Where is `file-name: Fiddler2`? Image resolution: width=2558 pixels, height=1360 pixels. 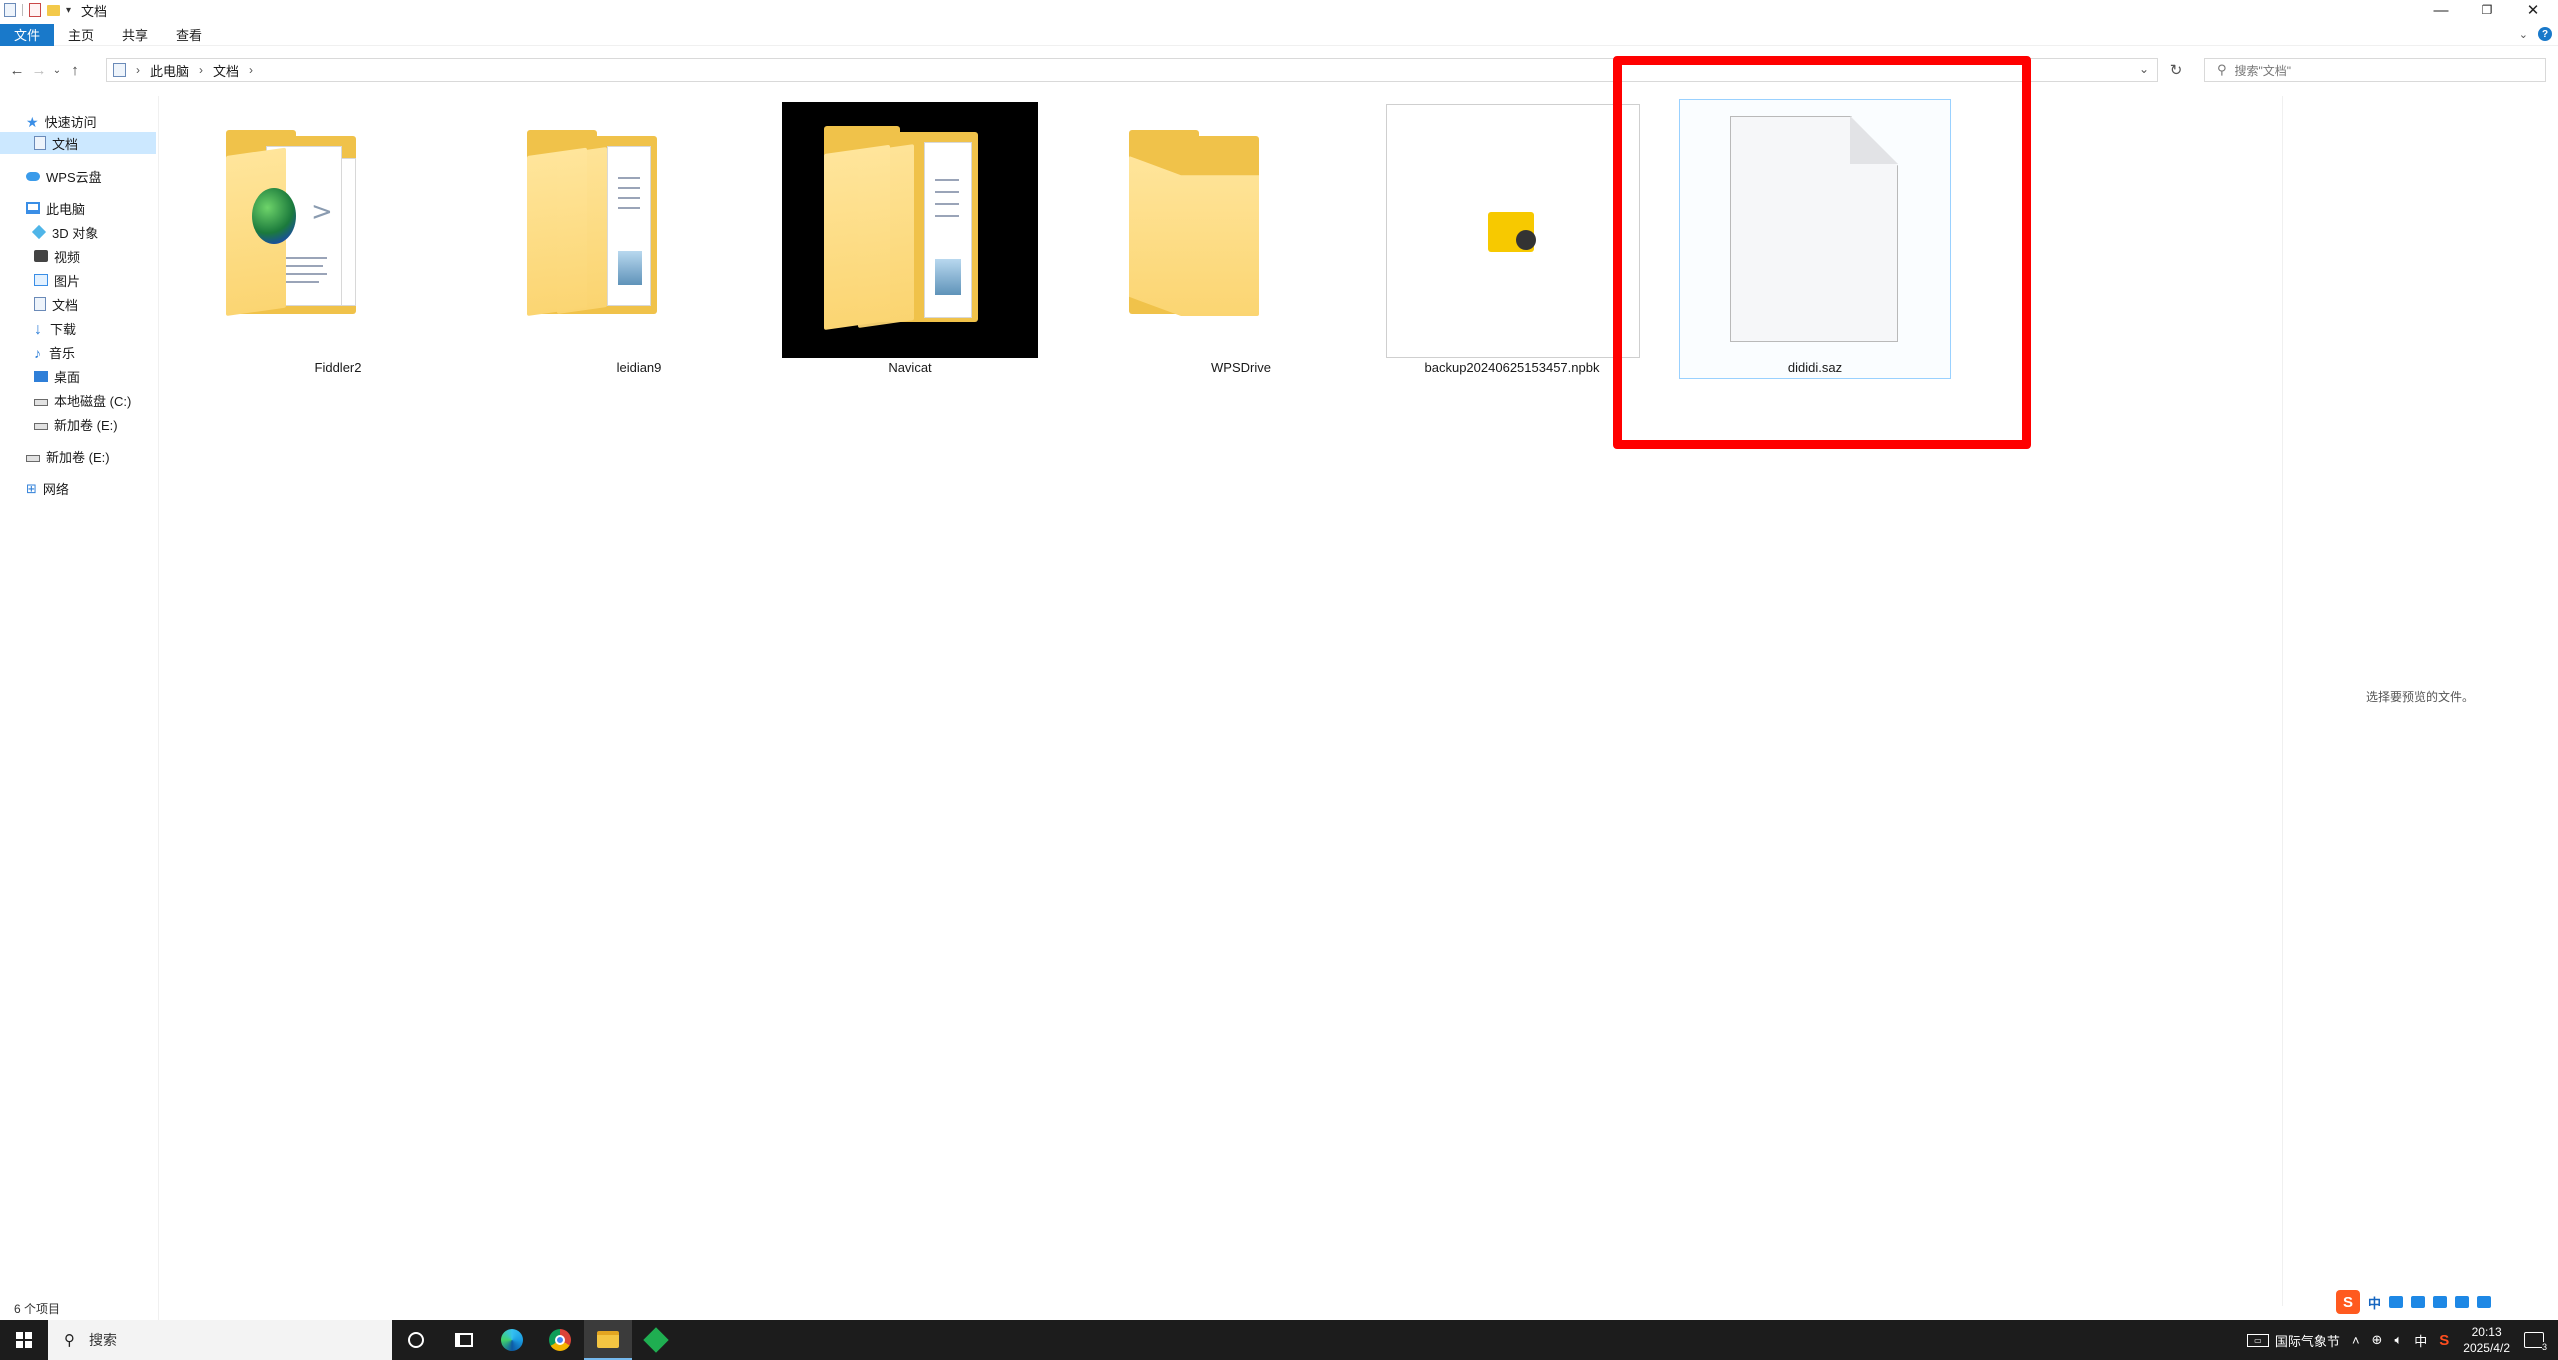
file-name: Fiddler2 is located at coordinates (338, 367).